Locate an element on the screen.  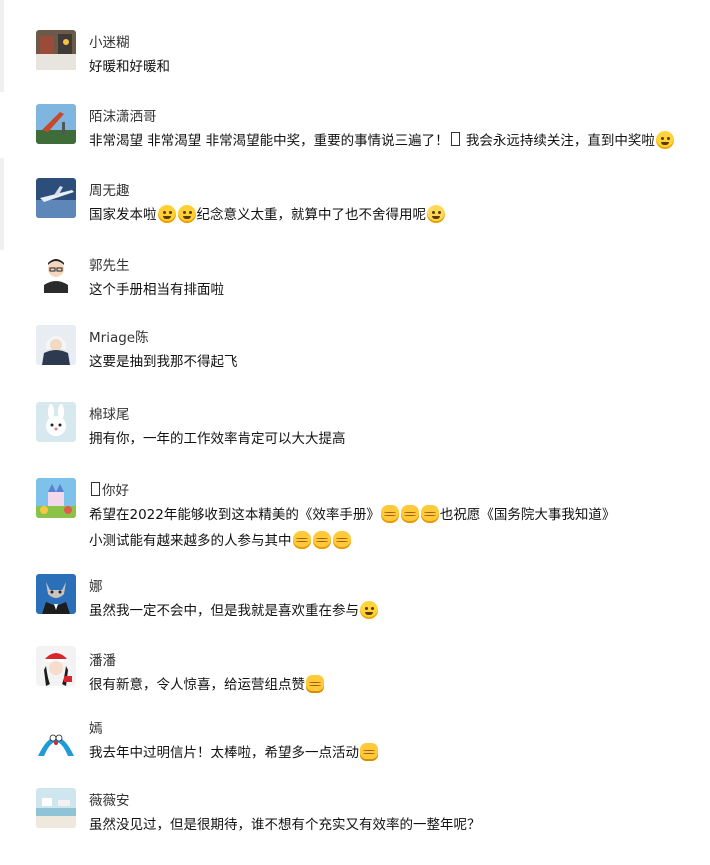
comment-author: 薇薇安 is located at coordinates (109, 799).